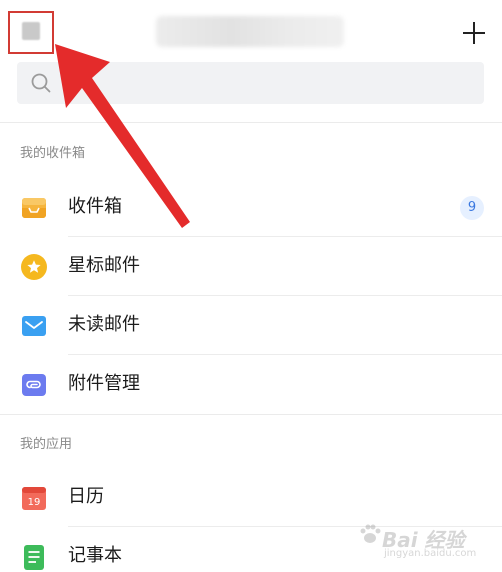 The image size is (502, 572). Describe the element at coordinates (370, 533) in the screenshot. I see `paw-icon` at that location.